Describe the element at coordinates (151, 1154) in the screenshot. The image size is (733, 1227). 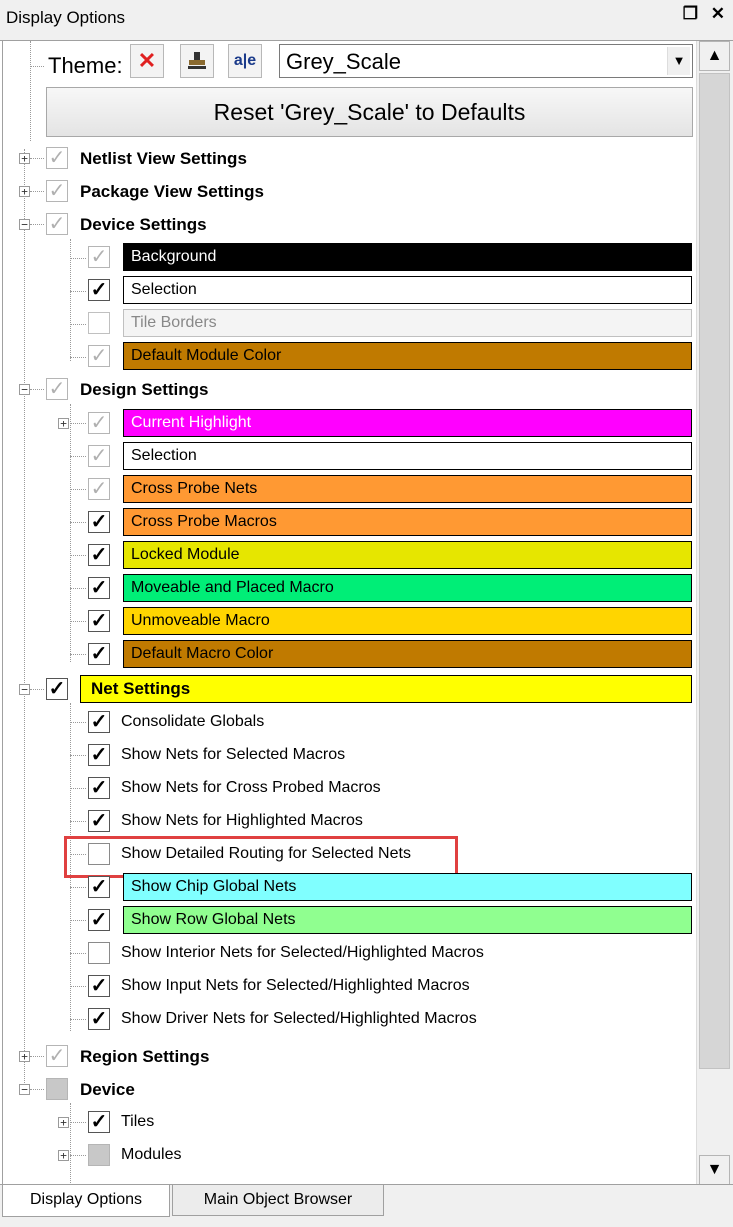
I see `modules-label: Modules` at that location.